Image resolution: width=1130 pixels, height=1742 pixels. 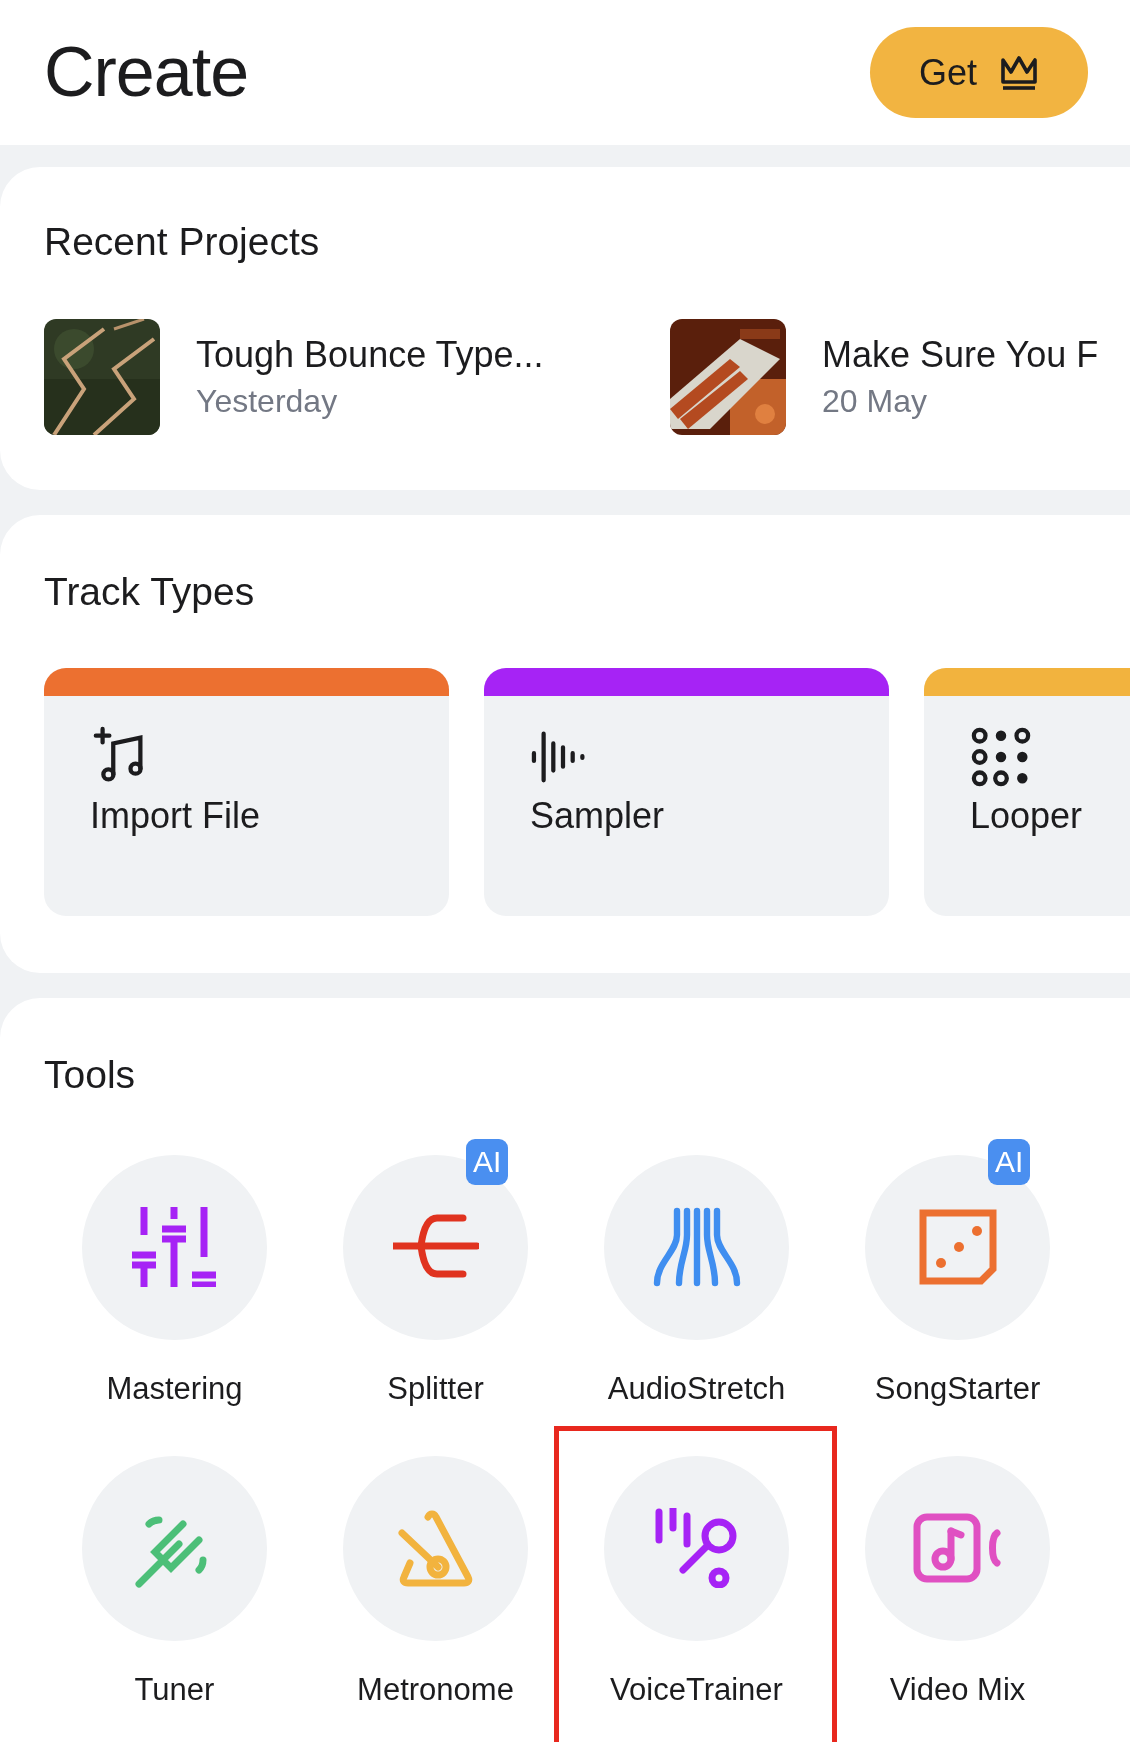 I want to click on fork-icon, so click(x=435, y=1247).